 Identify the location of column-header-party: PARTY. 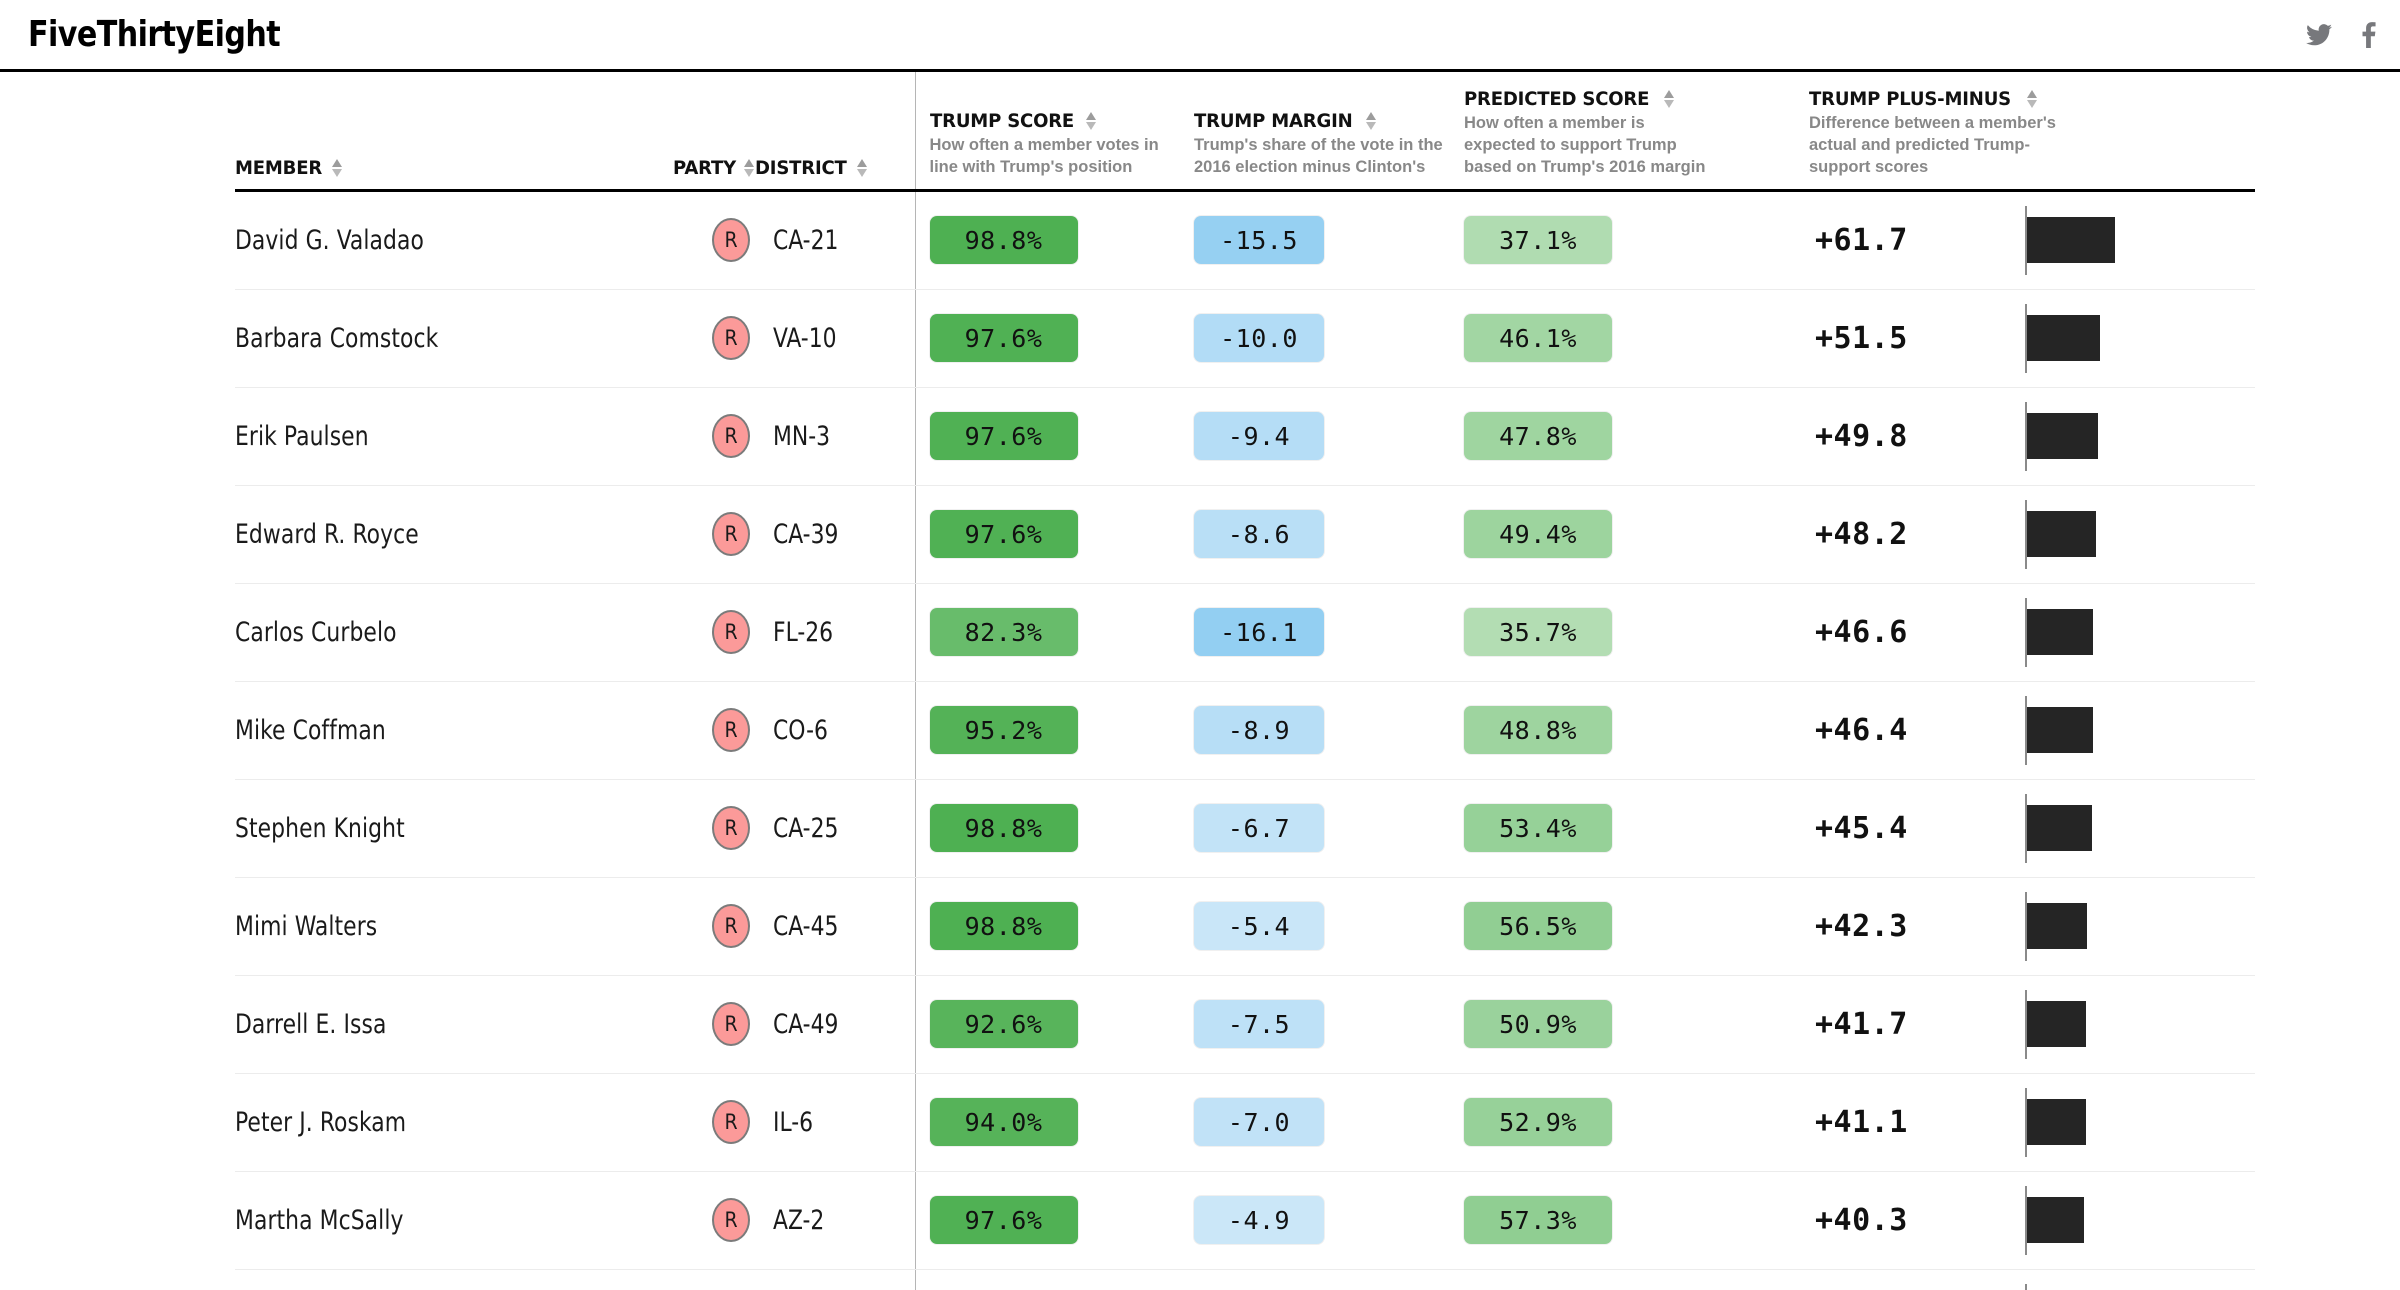
(695, 132).